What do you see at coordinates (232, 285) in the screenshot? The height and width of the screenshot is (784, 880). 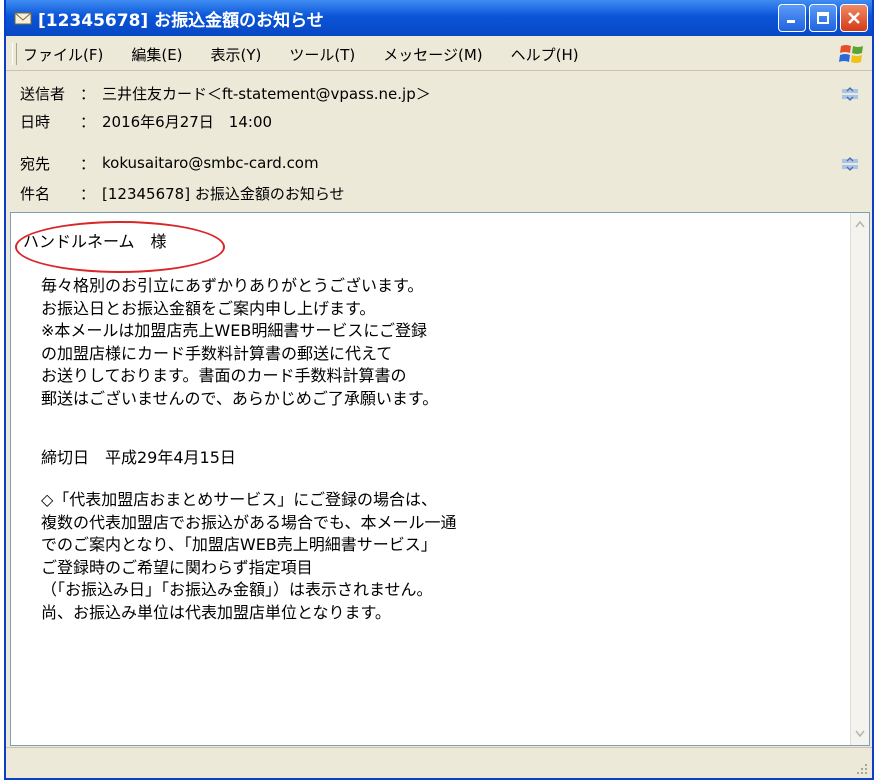 I see `body-line: 毎々格別のお引立にあずかりありがとうございます。` at bounding box center [232, 285].